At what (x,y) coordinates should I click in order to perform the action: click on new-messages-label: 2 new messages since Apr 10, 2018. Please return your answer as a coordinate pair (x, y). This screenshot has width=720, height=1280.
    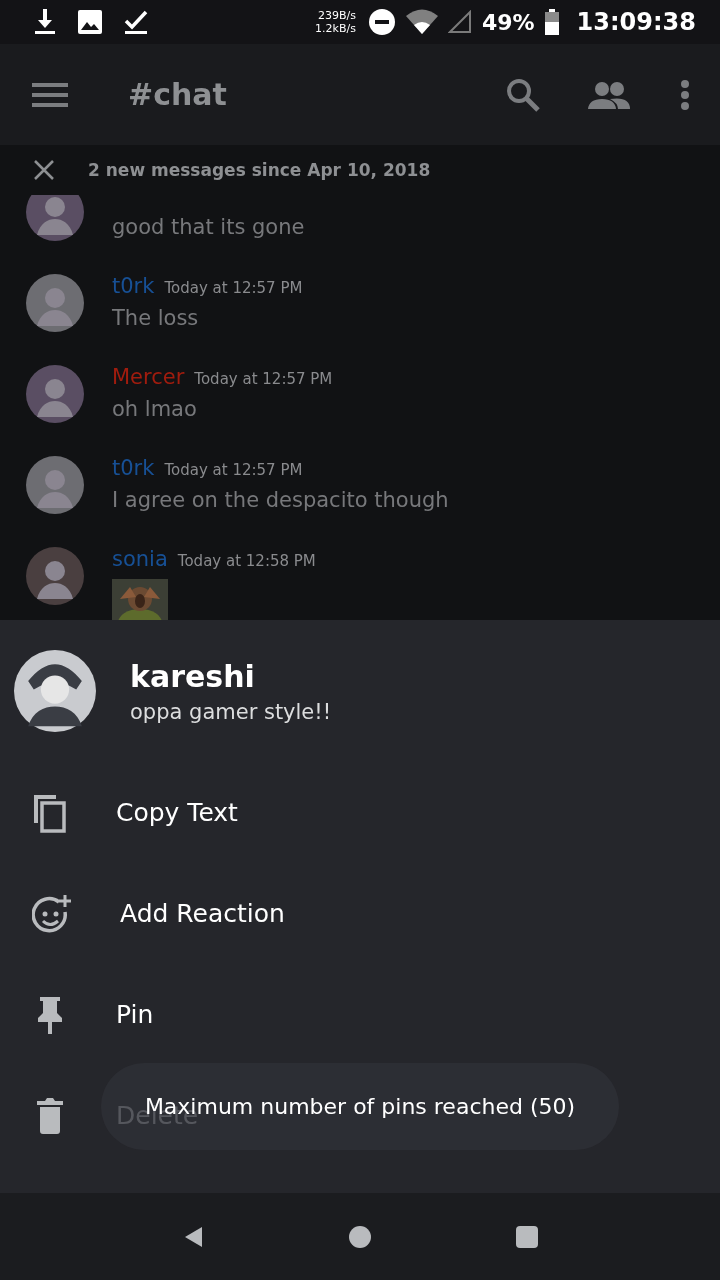
    Looking at the image, I should click on (259, 170).